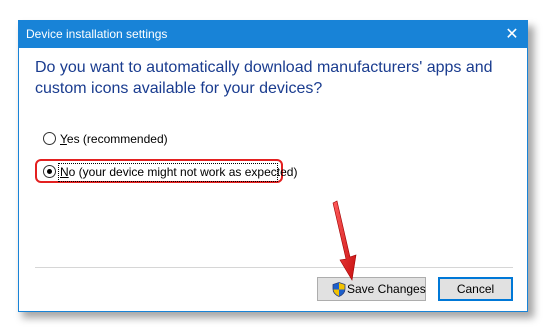 This screenshot has width=550, height=330. Describe the element at coordinates (512, 34) in the screenshot. I see `close-button: ✕` at that location.